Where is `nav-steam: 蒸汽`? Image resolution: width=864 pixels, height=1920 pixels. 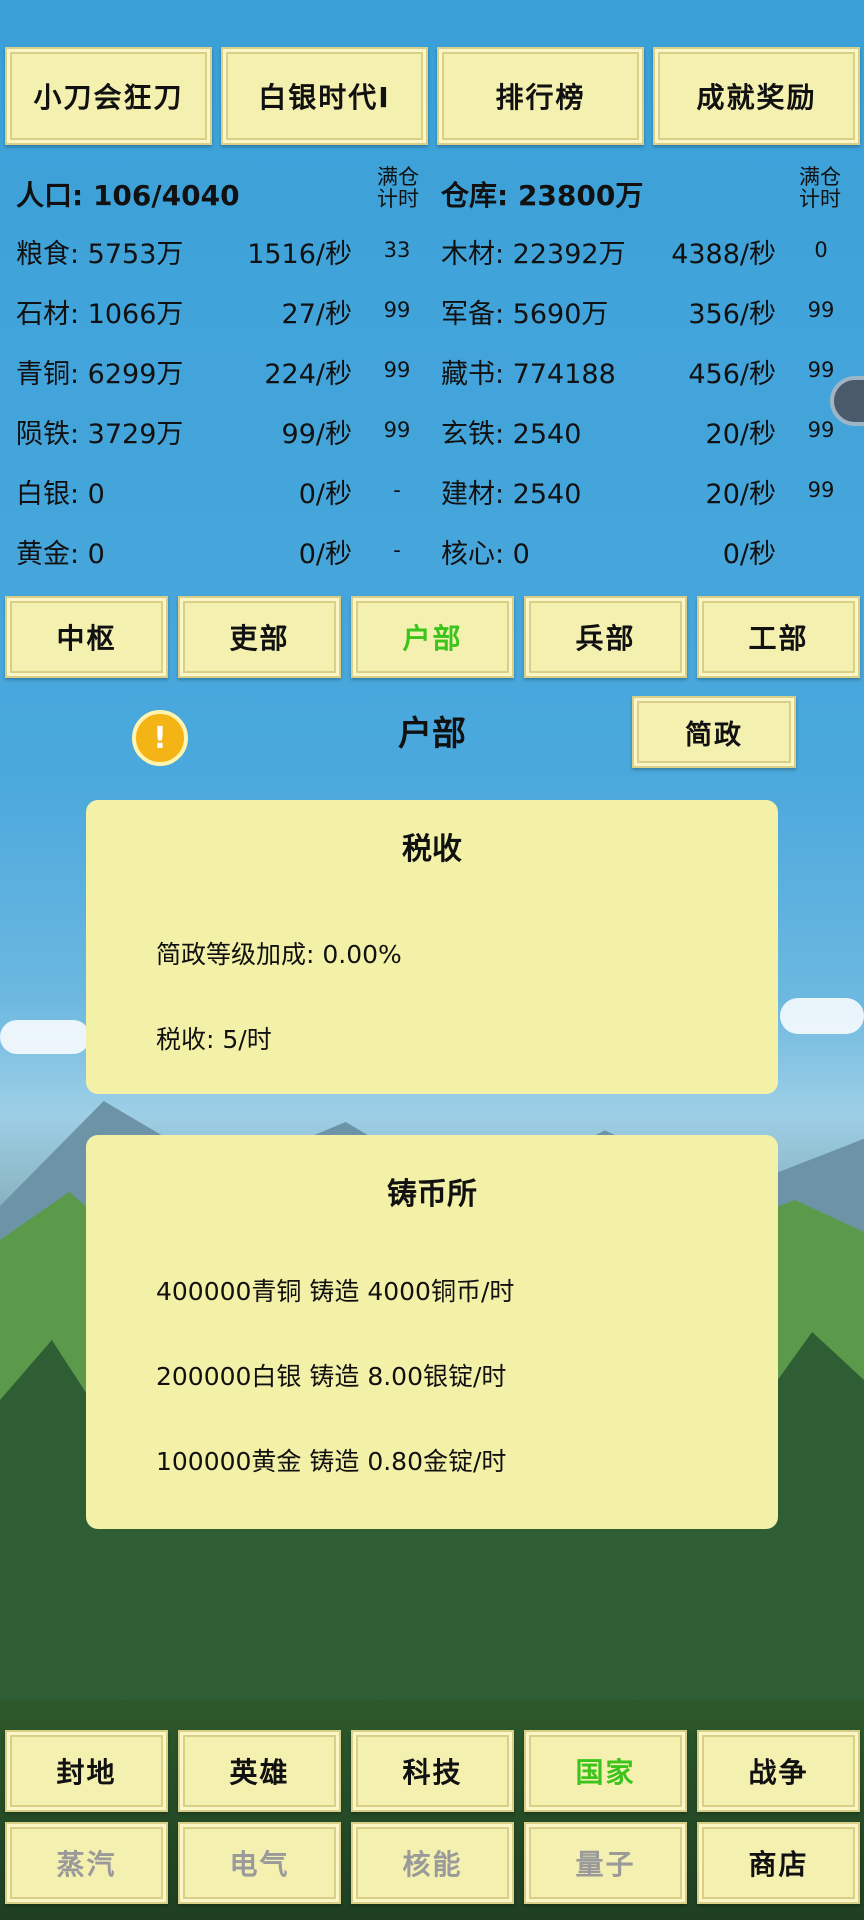
nav-steam: 蒸汽 is located at coordinates (86, 1863).